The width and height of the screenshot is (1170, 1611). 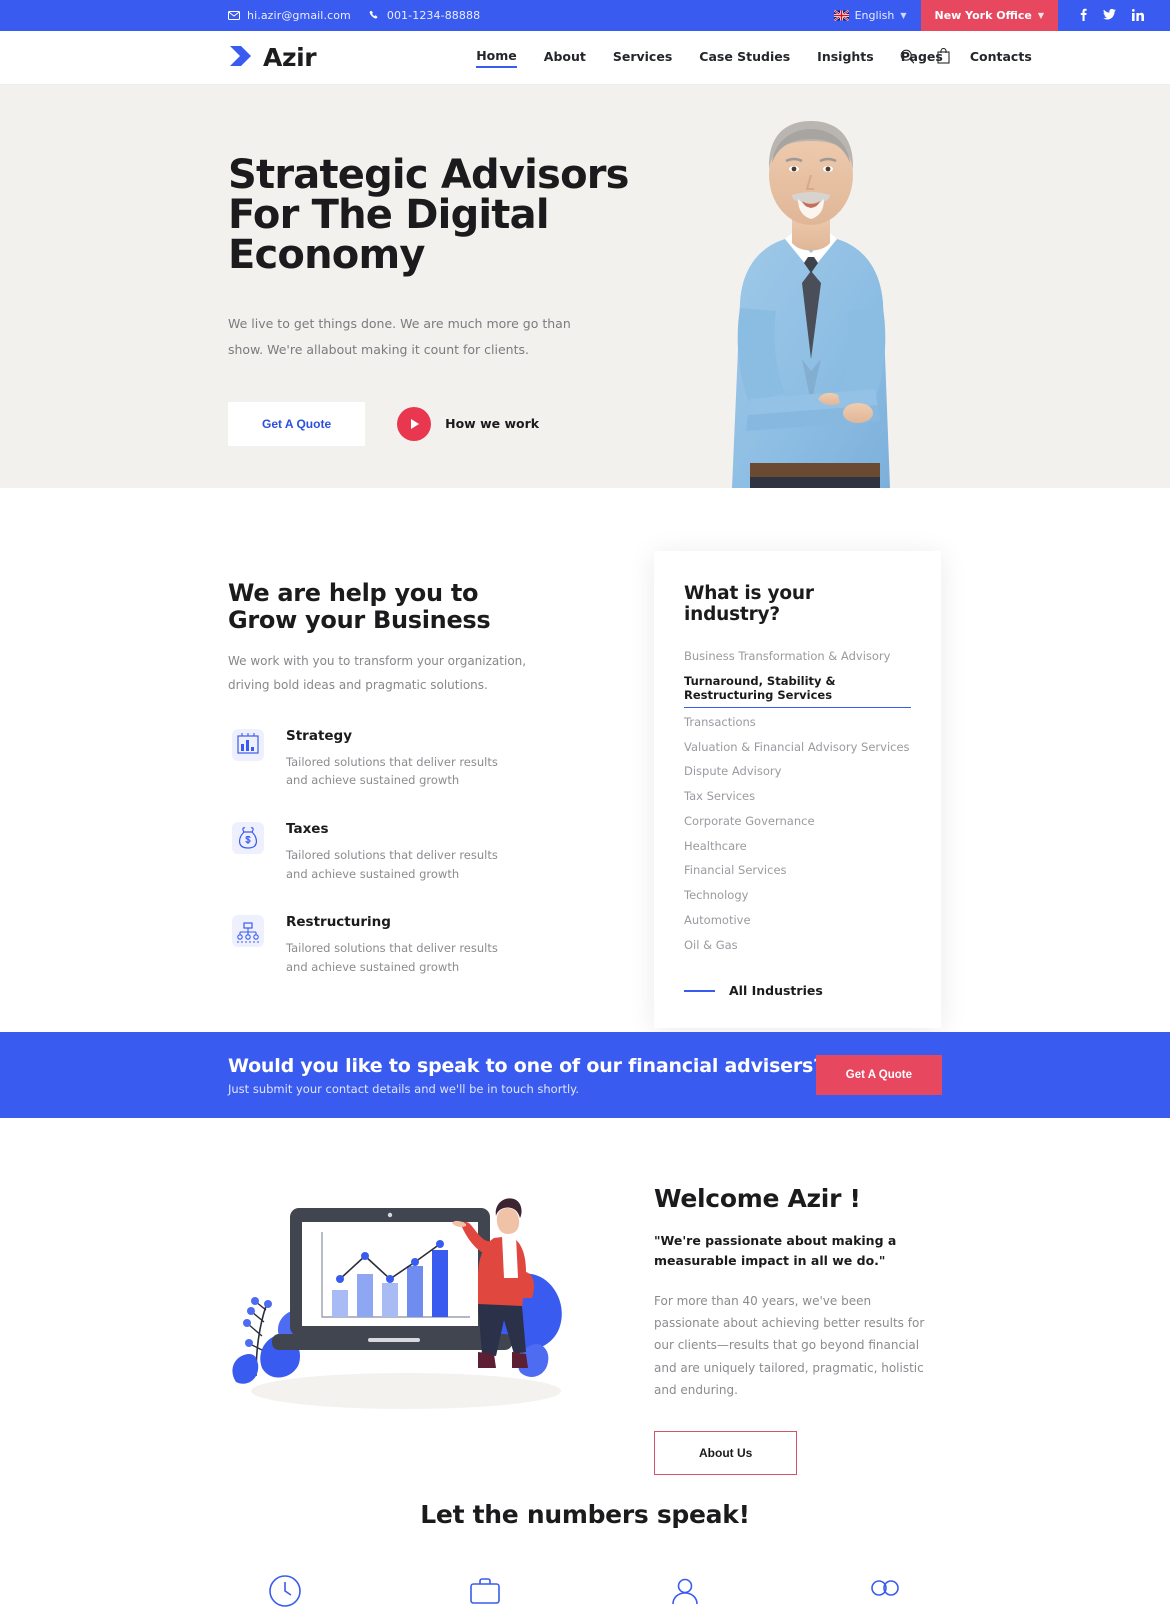 I want to click on phone-icon, so click(x=374, y=15).